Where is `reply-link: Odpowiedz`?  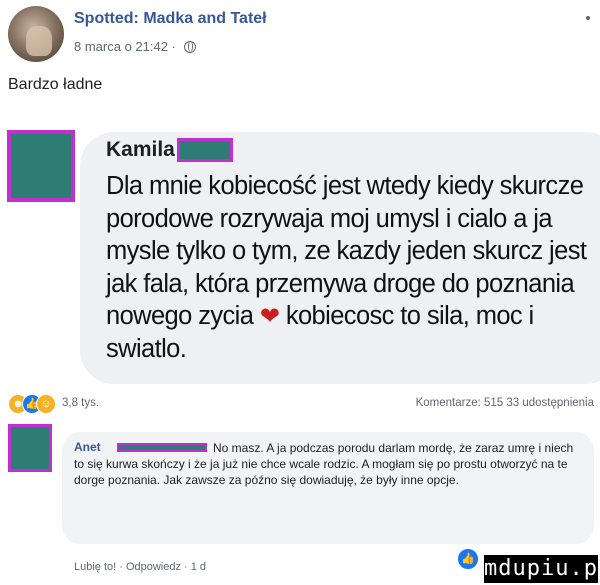
reply-link: Odpowiedz is located at coordinates (153, 567).